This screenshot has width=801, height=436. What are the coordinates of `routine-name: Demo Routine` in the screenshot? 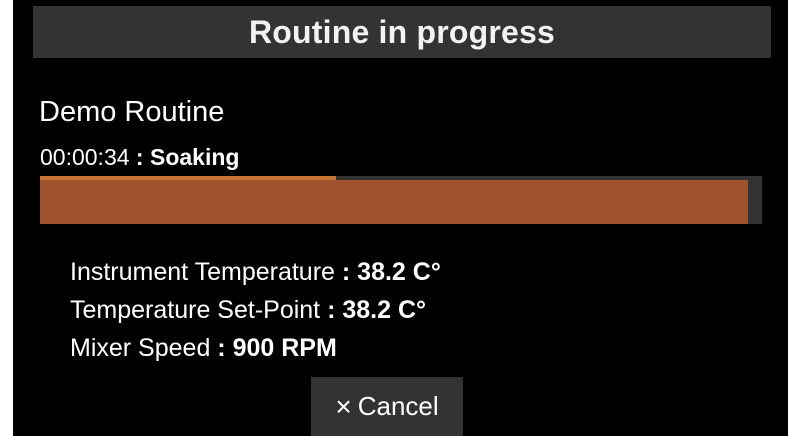 It's located at (132, 112).